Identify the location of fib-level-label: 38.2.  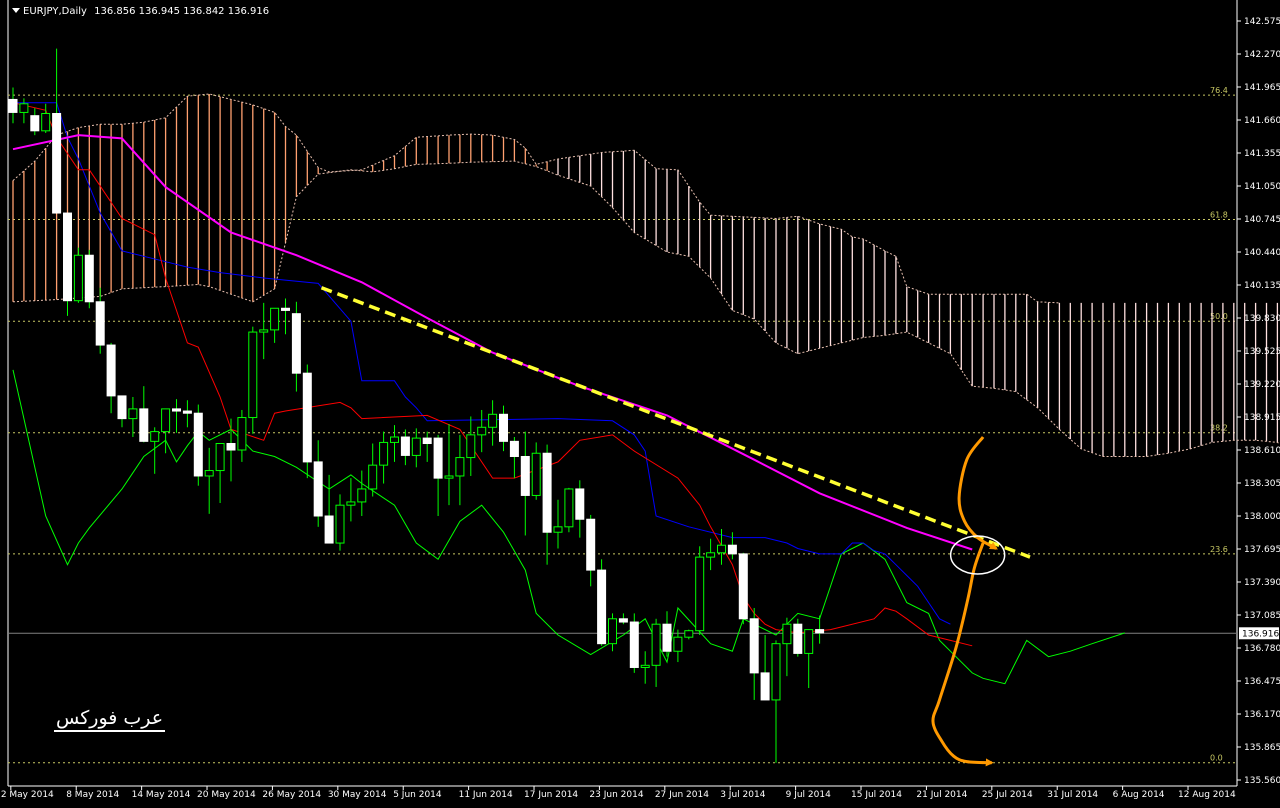
(1219, 428).